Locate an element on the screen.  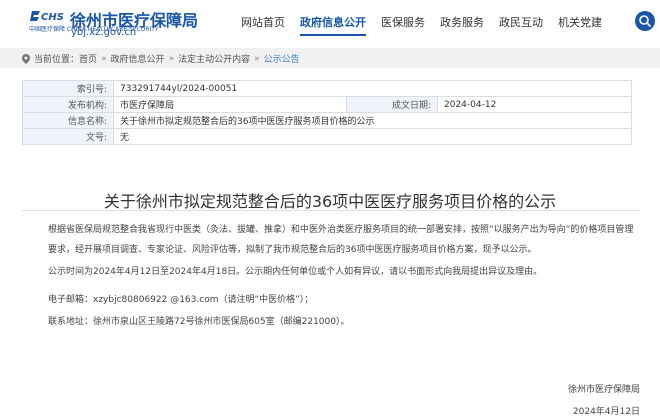
org-value: 市医疗保障局 is located at coordinates (230, 104).